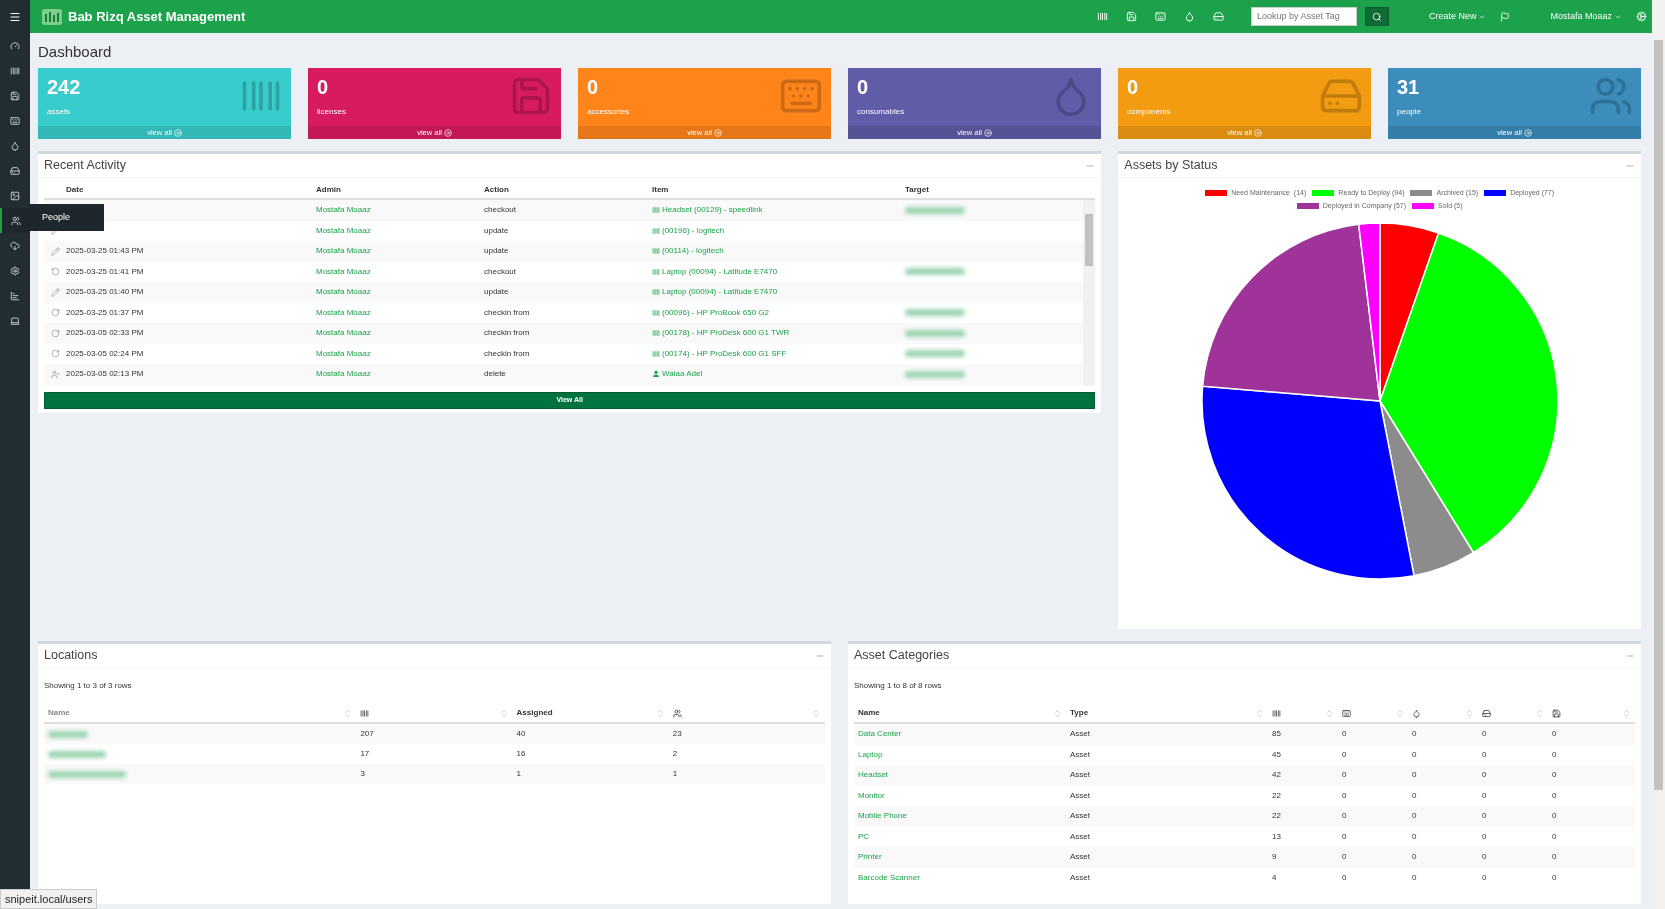 Image resolution: width=1665 pixels, height=909 pixels. I want to click on sidebar-item, so click(15, 220).